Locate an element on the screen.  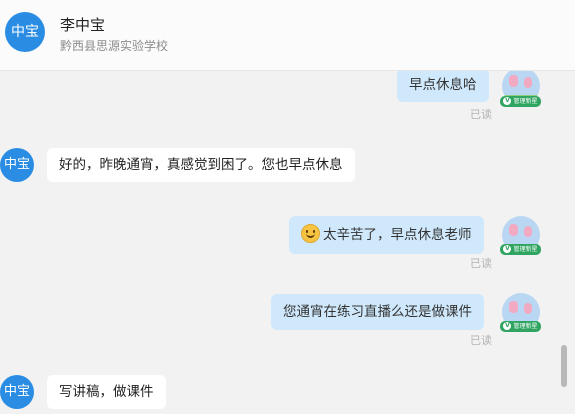
message-bubble-outgoing: 太辛苦了，早点休息老师 is located at coordinates (386, 235).